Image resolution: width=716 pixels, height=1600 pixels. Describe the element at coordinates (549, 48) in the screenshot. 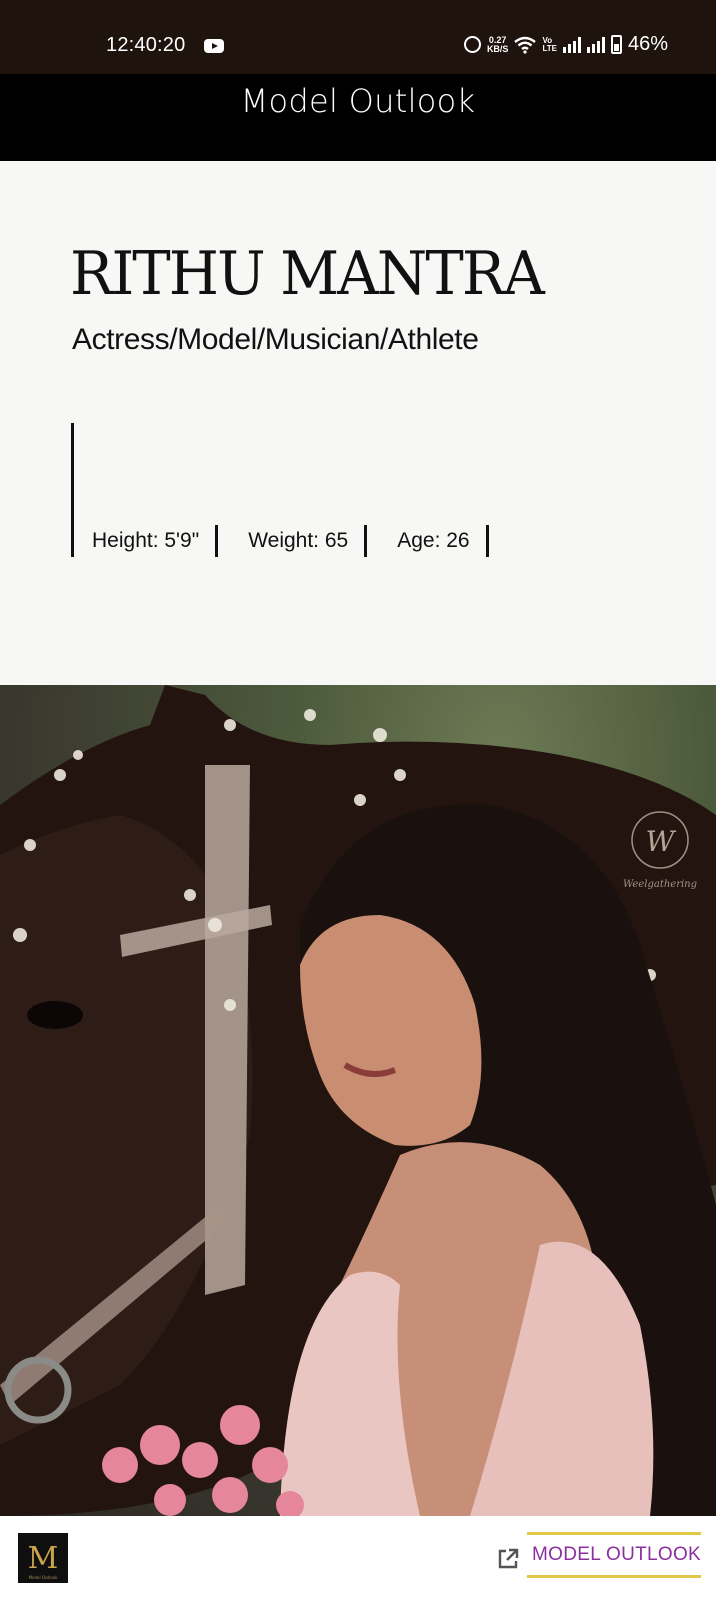

I see `volte-bottom: LTE` at that location.